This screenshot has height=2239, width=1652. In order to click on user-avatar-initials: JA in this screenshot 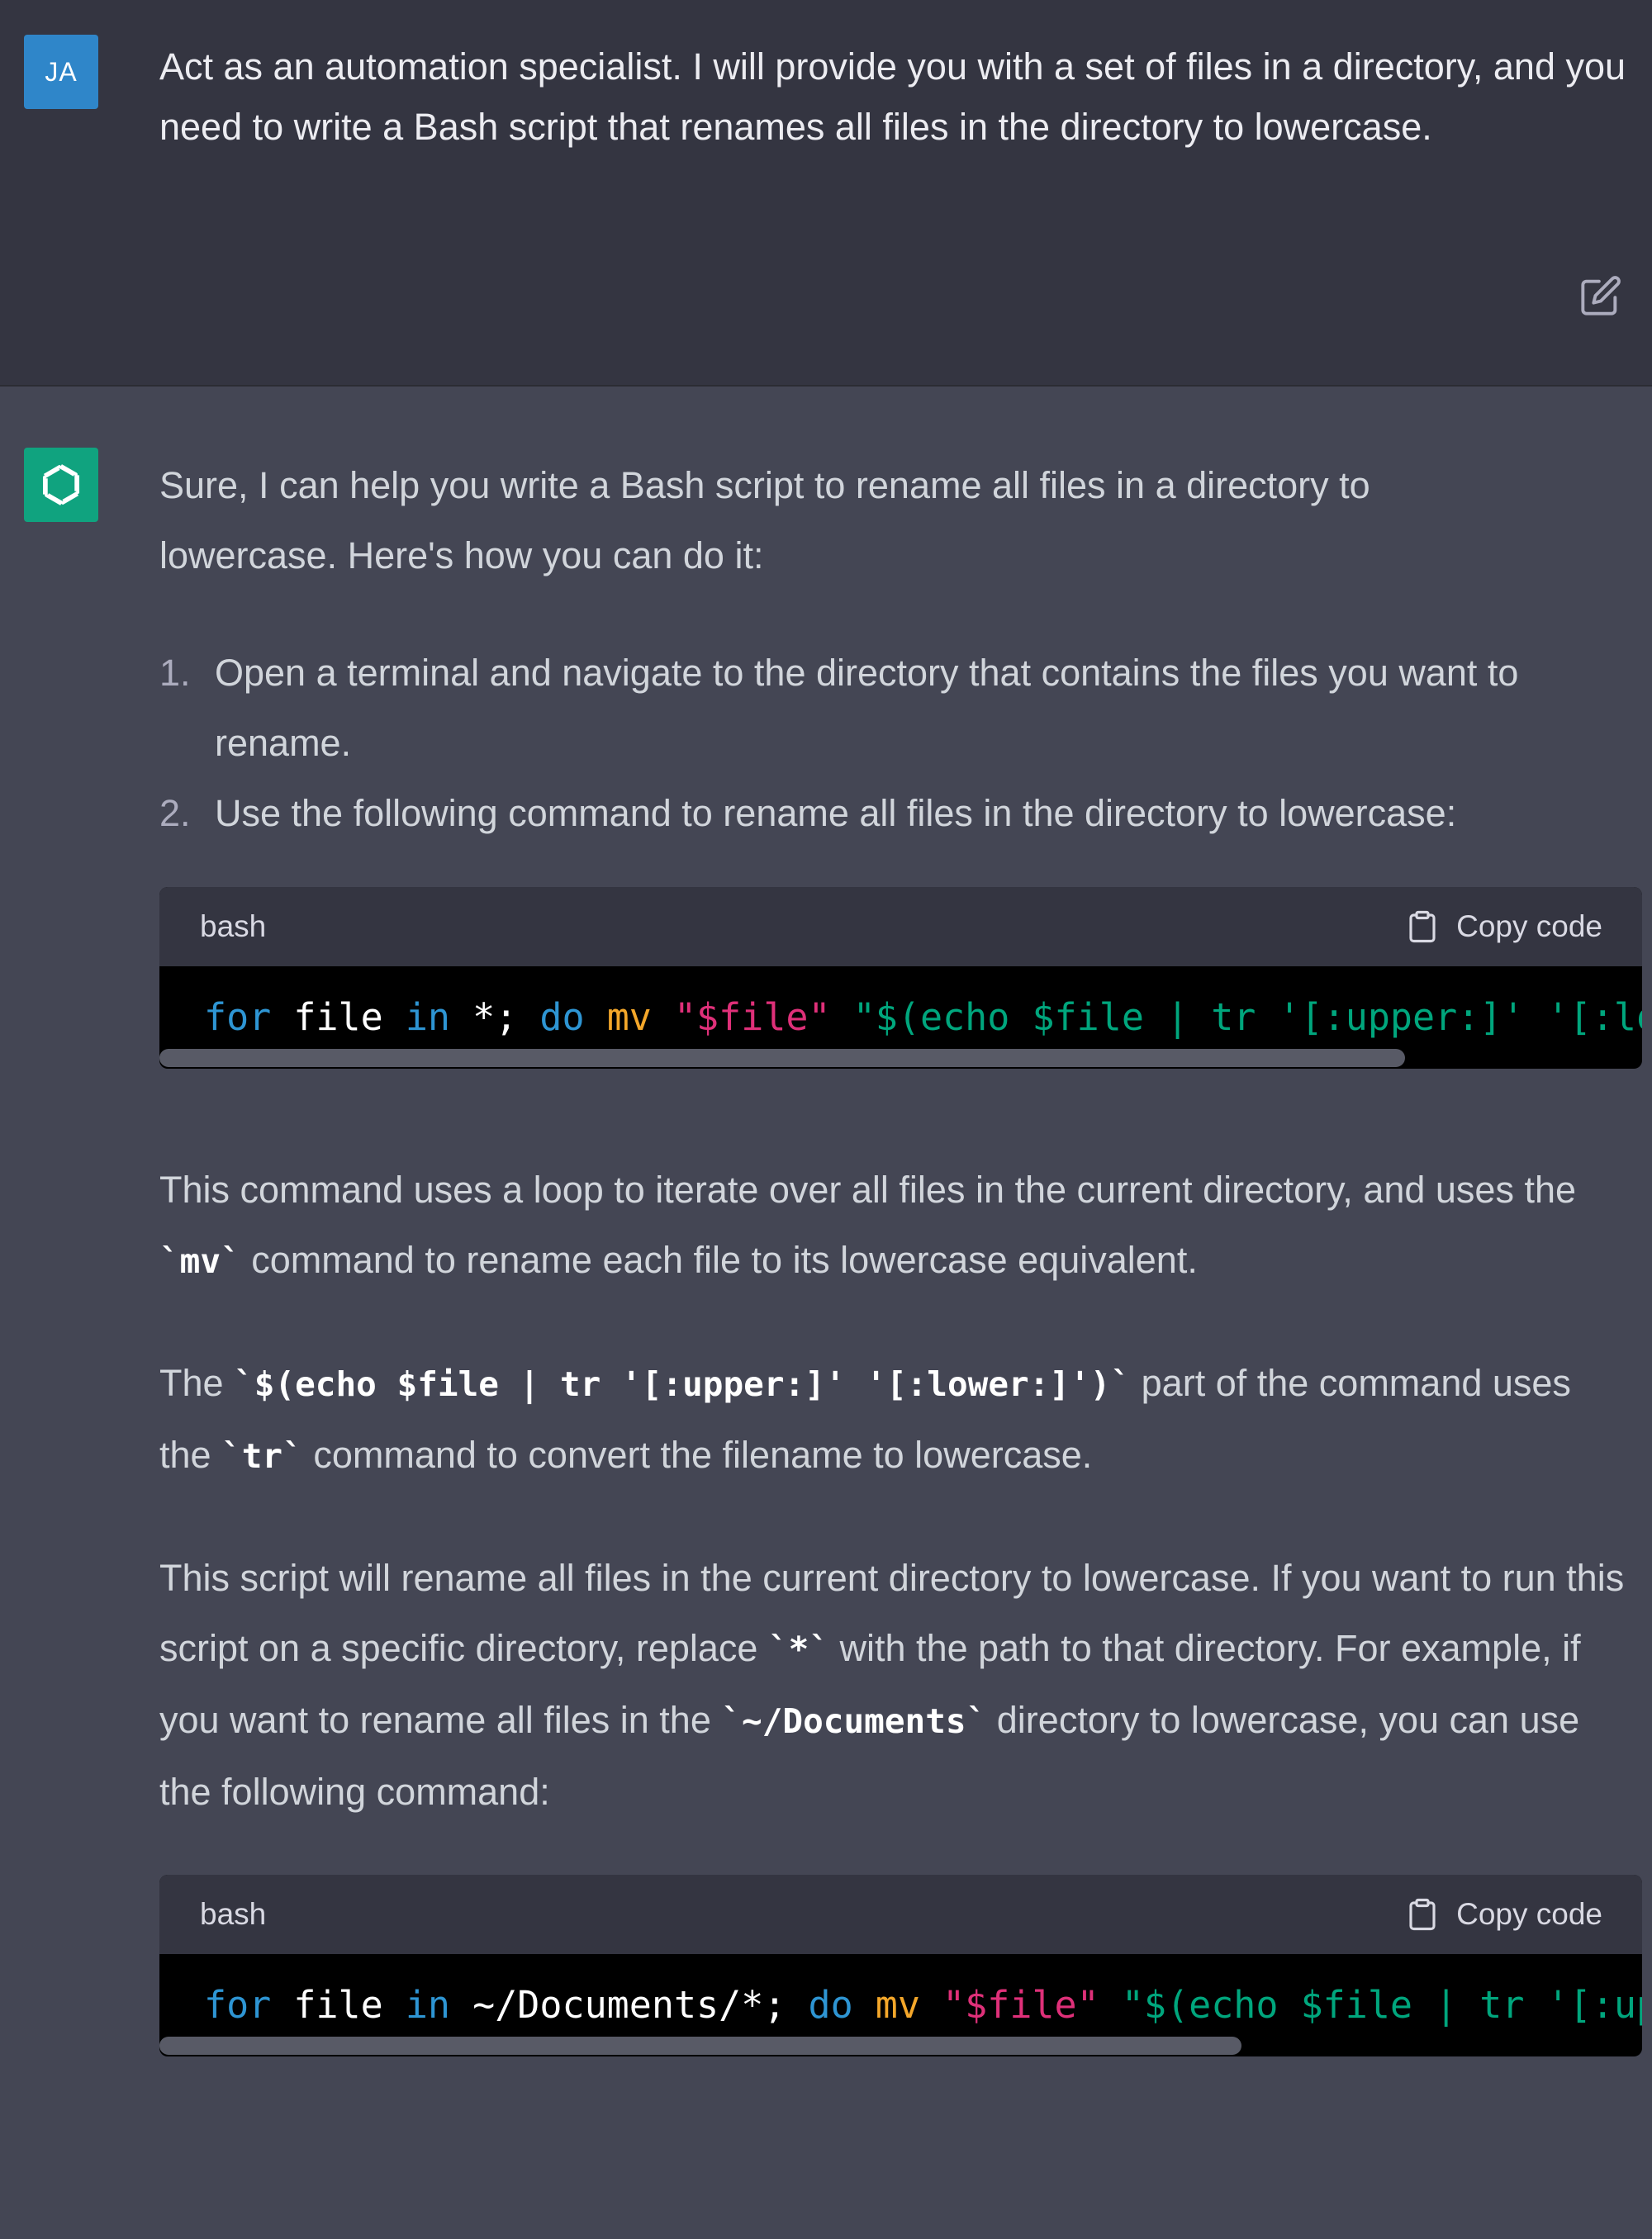, I will do `click(61, 71)`.